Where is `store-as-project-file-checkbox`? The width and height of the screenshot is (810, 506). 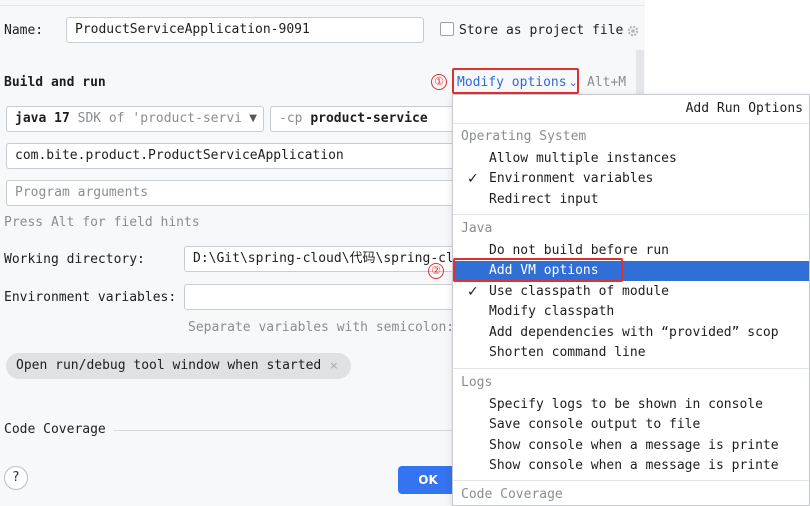 store-as-project-file-checkbox is located at coordinates (447, 29).